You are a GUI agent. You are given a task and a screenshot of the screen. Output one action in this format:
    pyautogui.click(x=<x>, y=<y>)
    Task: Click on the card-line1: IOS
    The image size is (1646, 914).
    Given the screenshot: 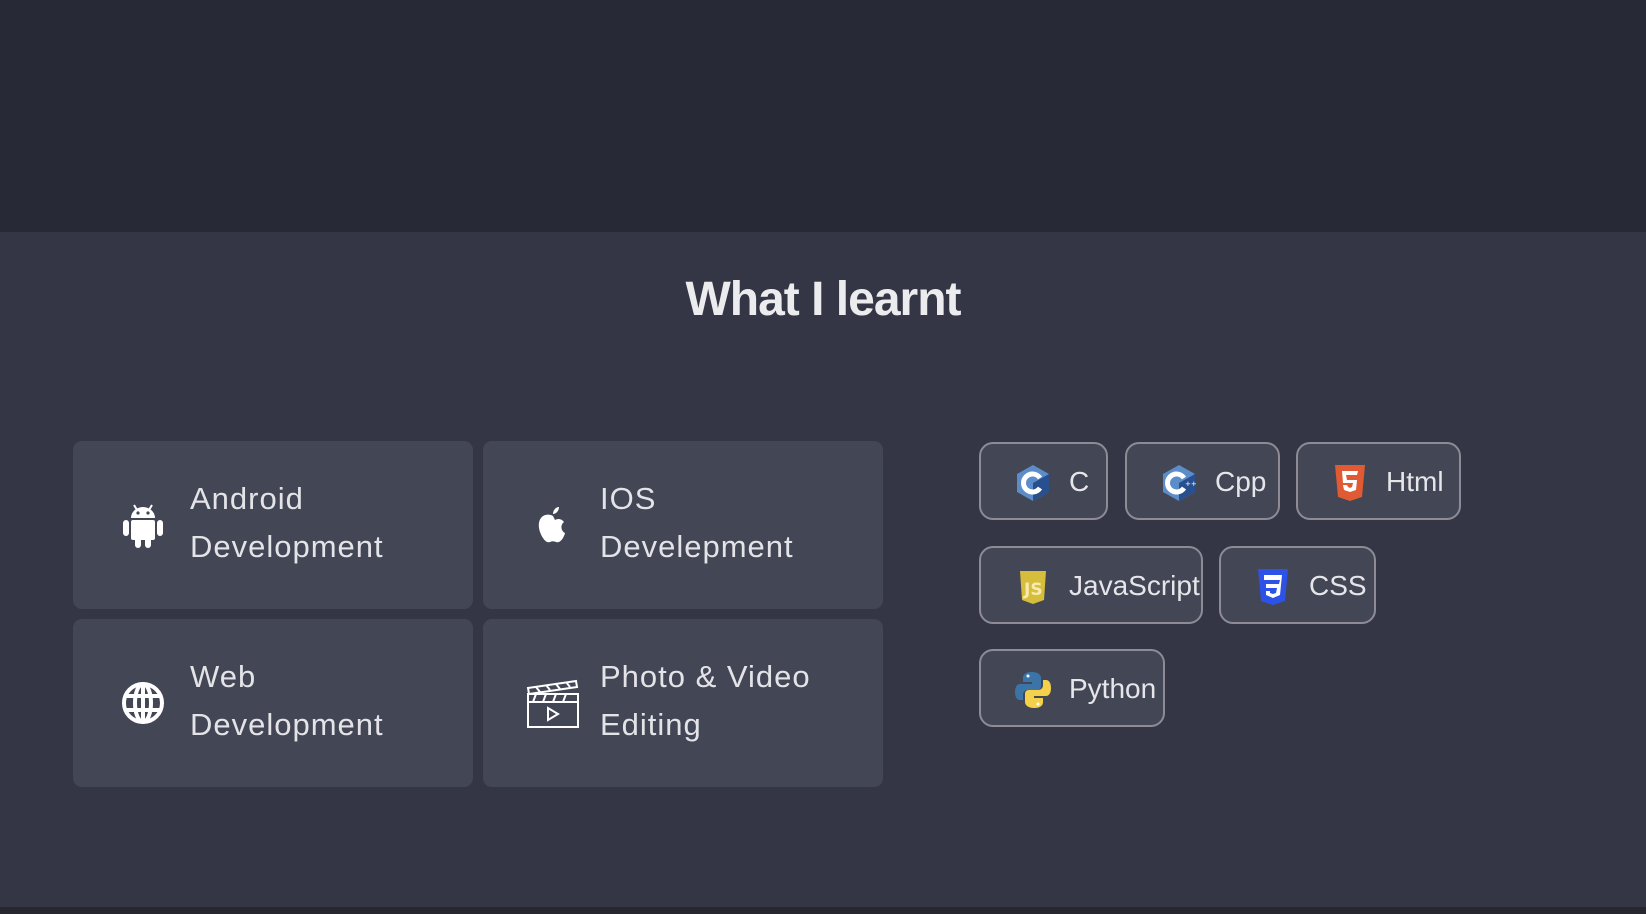 What is the action you would take?
    pyautogui.click(x=628, y=498)
    